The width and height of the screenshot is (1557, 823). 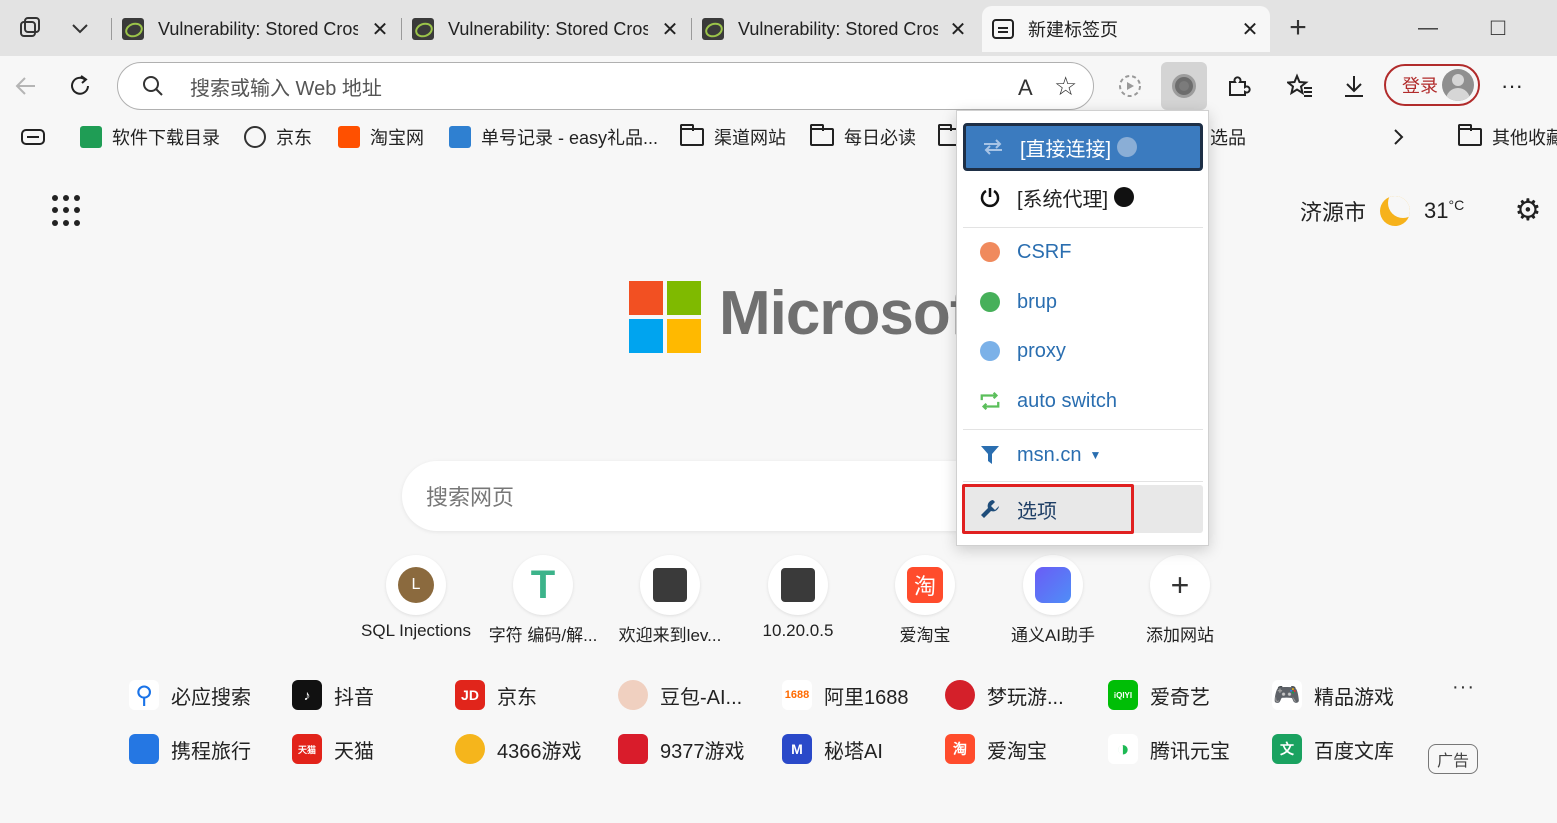 What do you see at coordinates (1083, 302) in the screenshot?
I see `menu-item-brup: brup` at bounding box center [1083, 302].